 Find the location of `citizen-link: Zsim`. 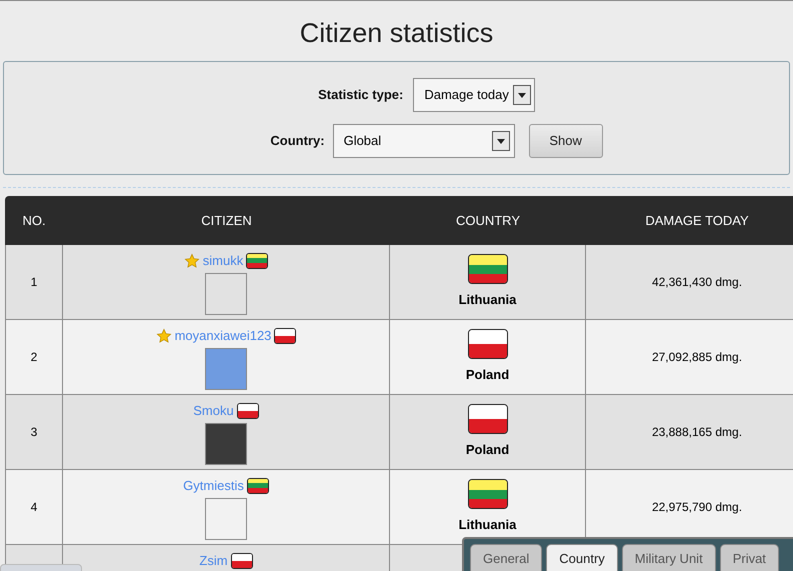

citizen-link: Zsim is located at coordinates (213, 560).